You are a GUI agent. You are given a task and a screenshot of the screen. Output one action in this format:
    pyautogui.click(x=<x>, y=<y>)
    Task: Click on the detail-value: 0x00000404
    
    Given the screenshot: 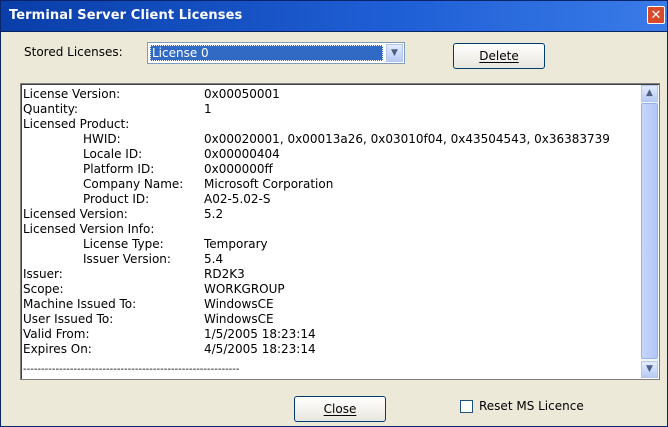 What is the action you would take?
    pyautogui.click(x=242, y=154)
    